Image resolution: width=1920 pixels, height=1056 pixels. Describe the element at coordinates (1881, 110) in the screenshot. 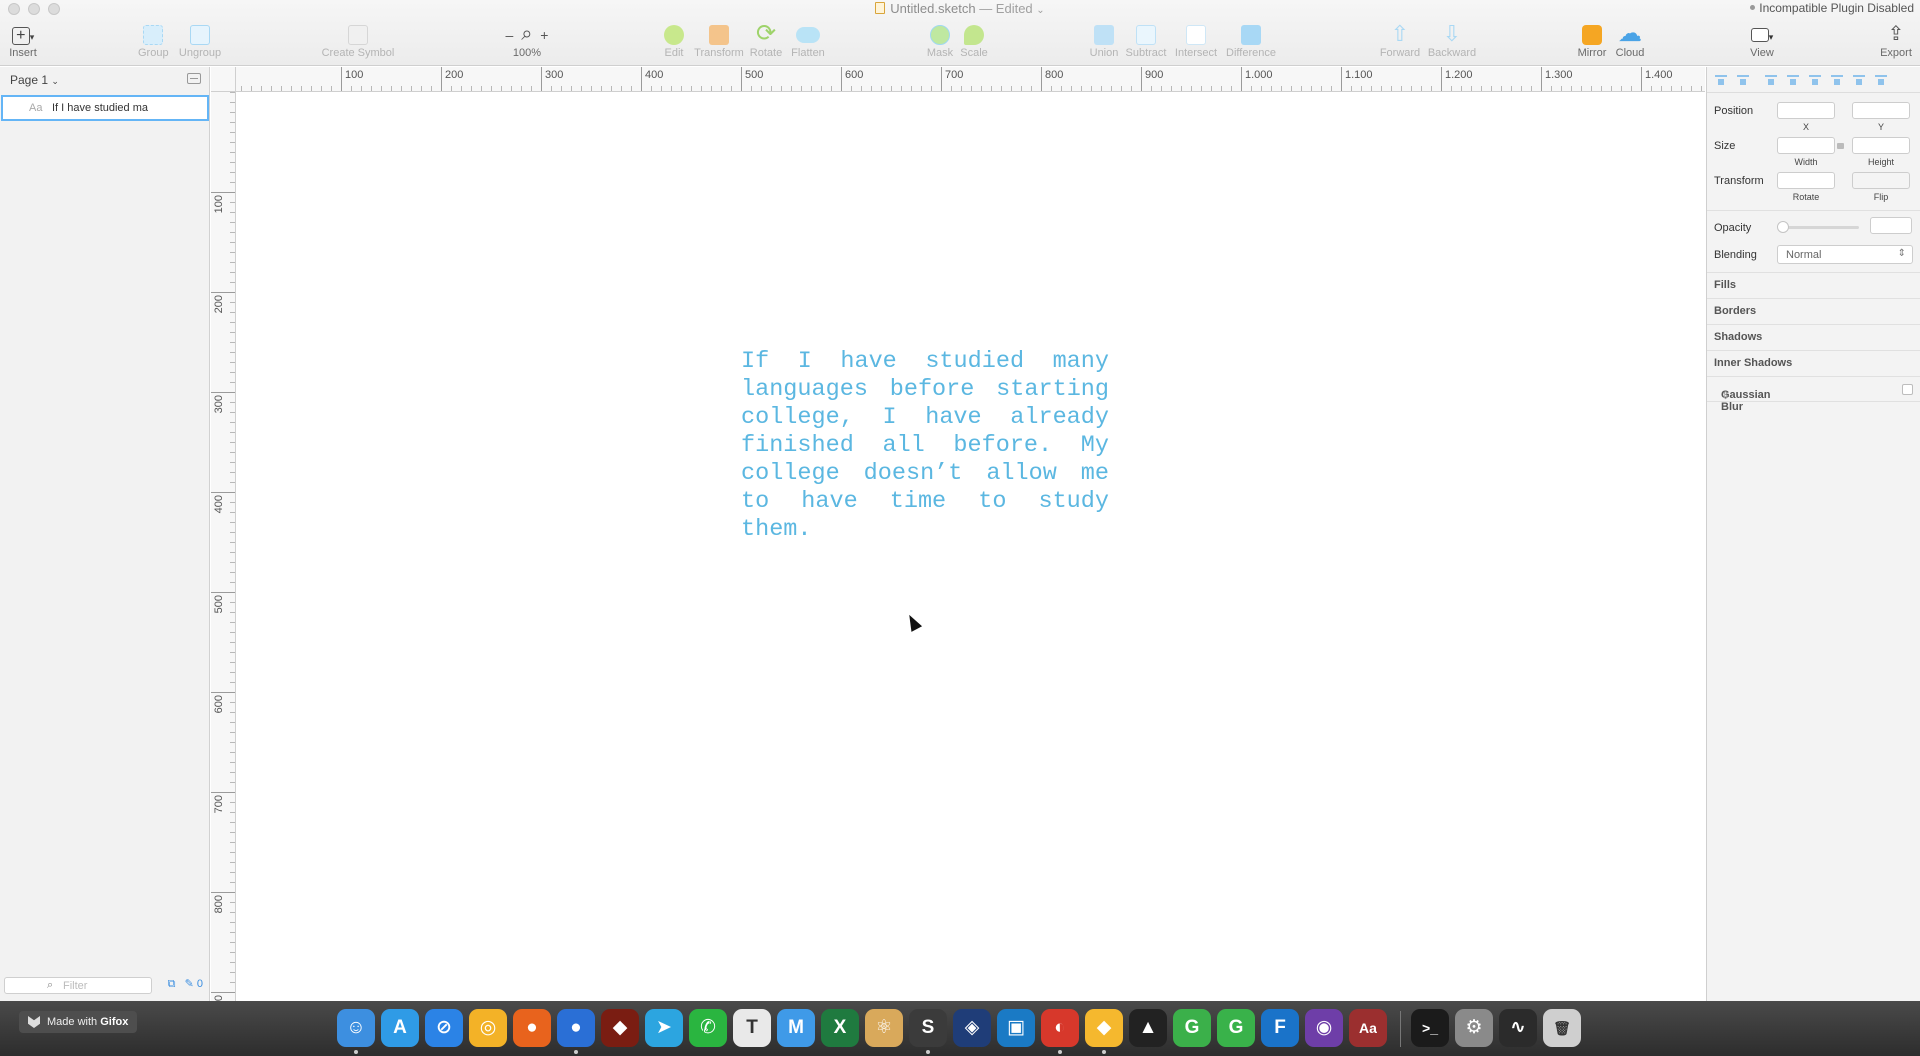

I see `y-field` at that location.